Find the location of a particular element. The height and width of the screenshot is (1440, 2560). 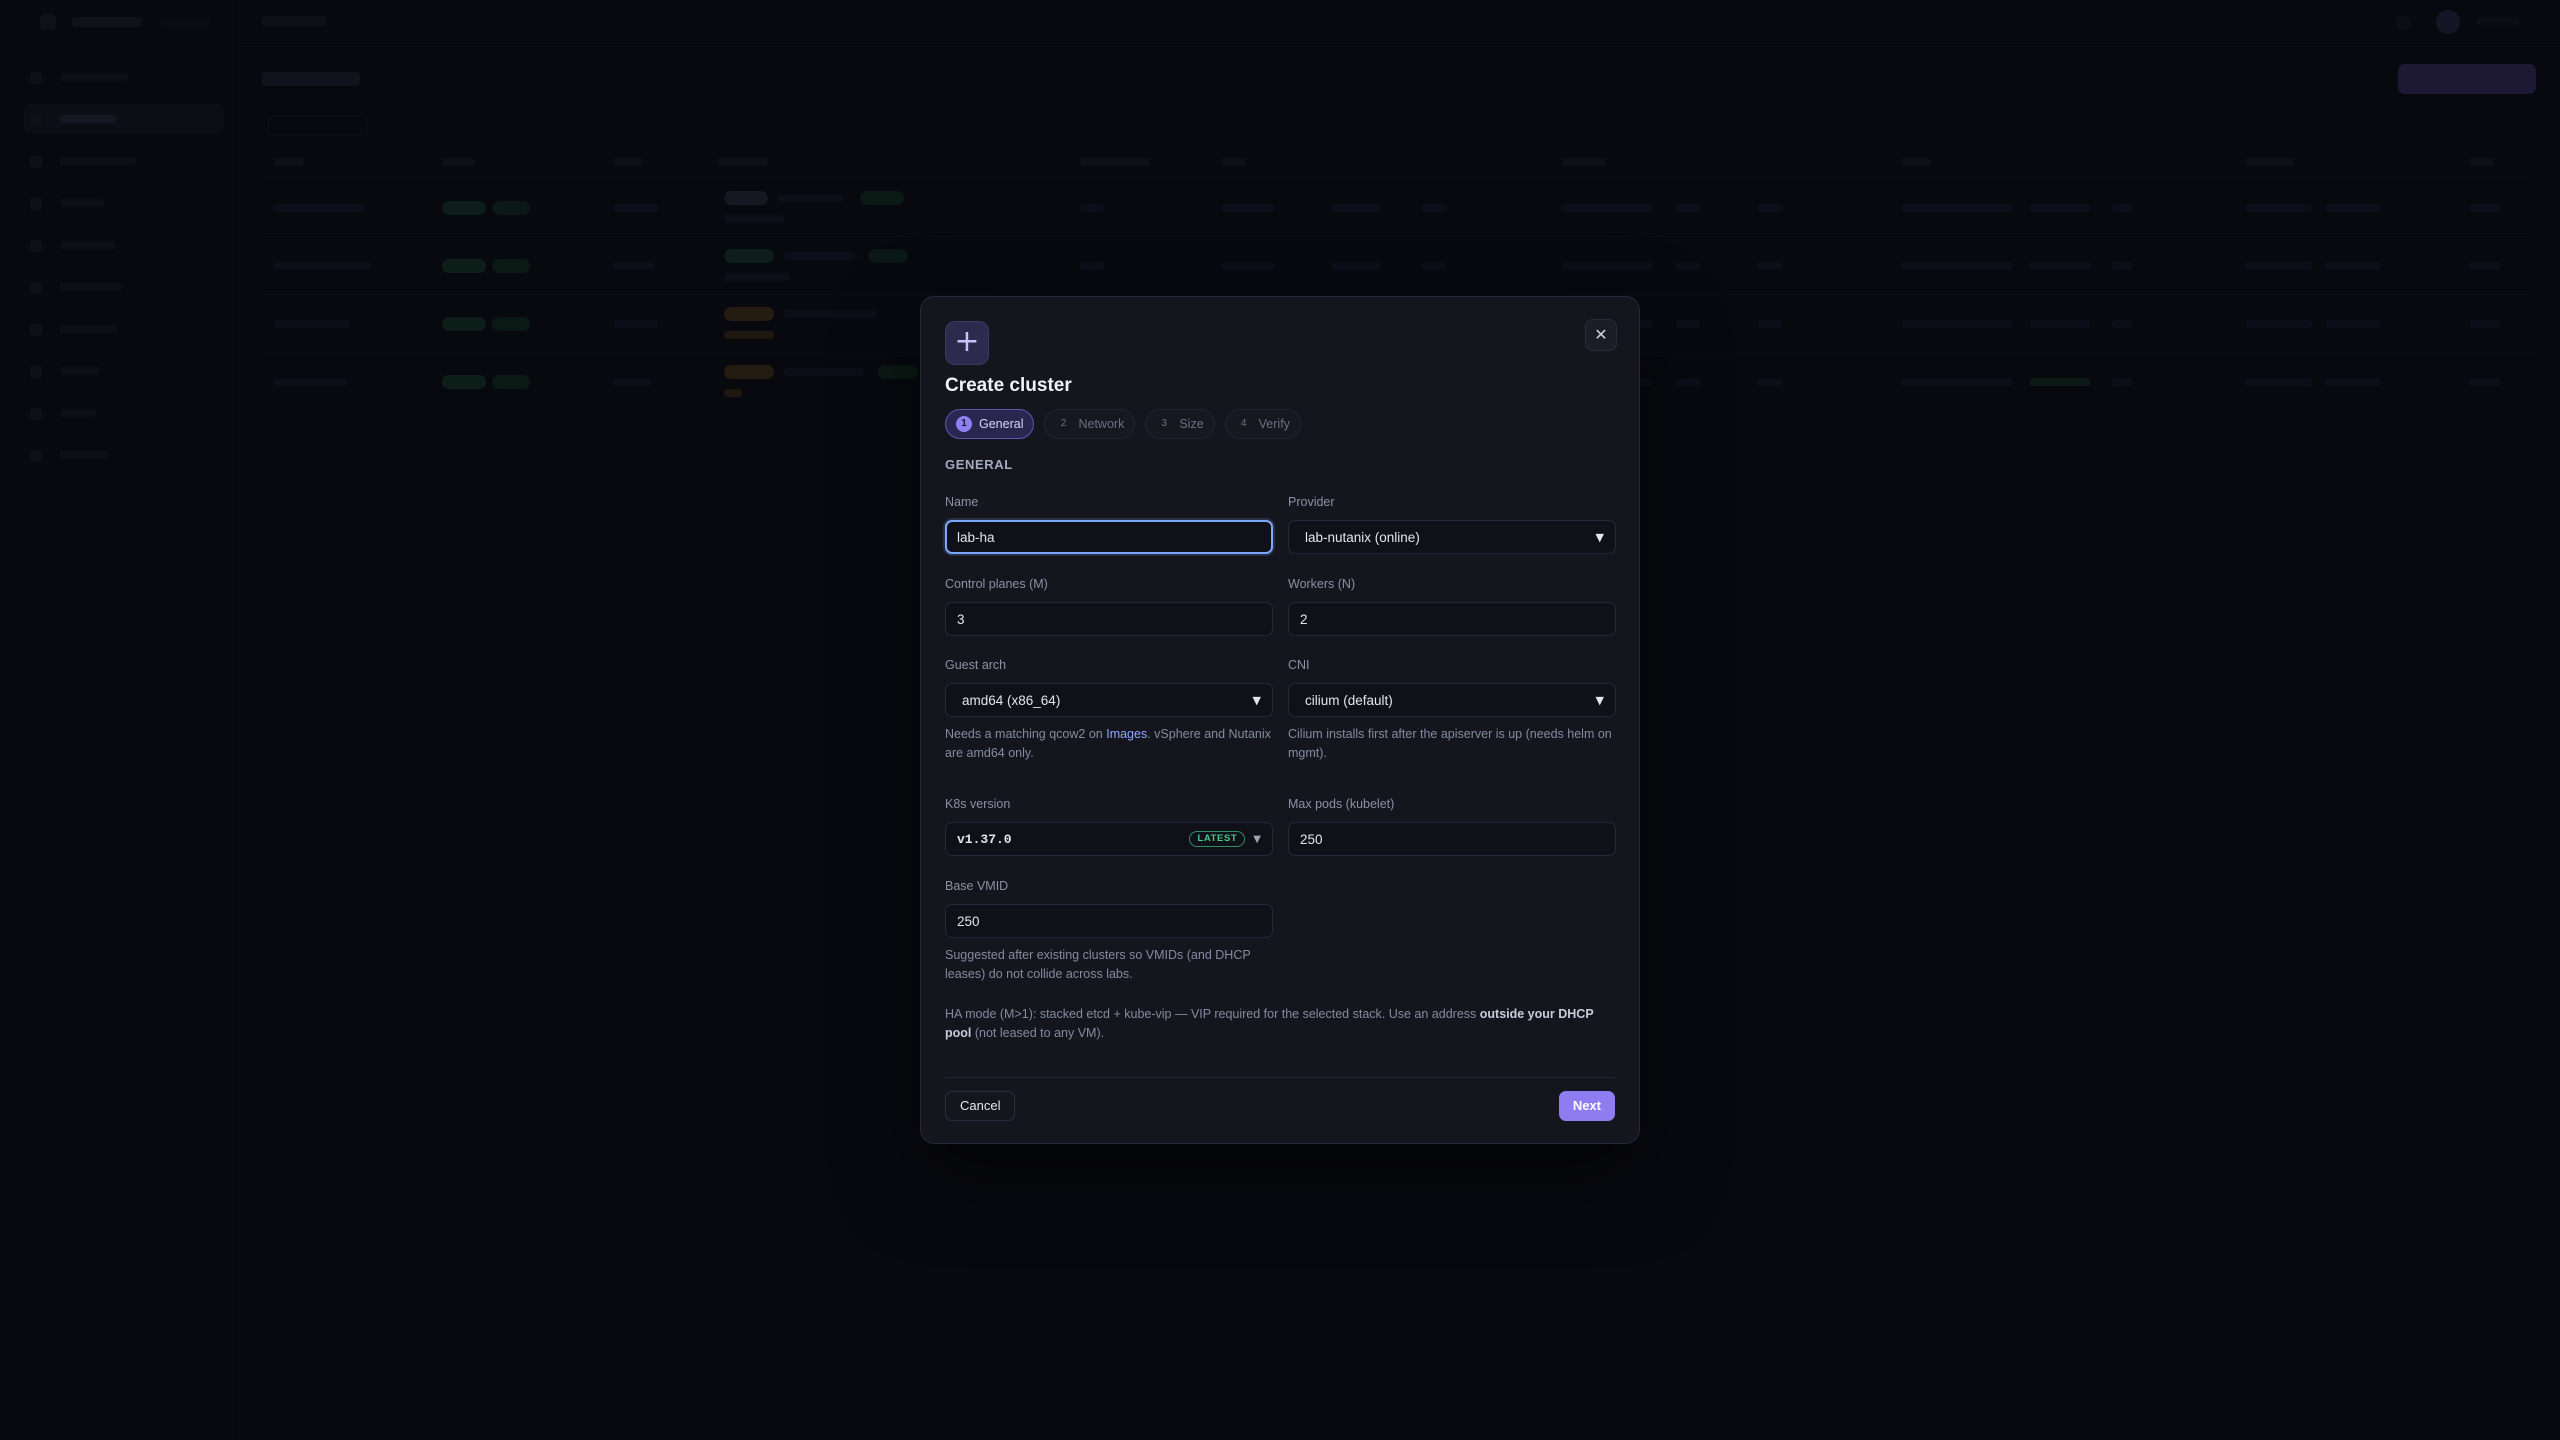

max-pods-input: 250 is located at coordinates (1452, 839).